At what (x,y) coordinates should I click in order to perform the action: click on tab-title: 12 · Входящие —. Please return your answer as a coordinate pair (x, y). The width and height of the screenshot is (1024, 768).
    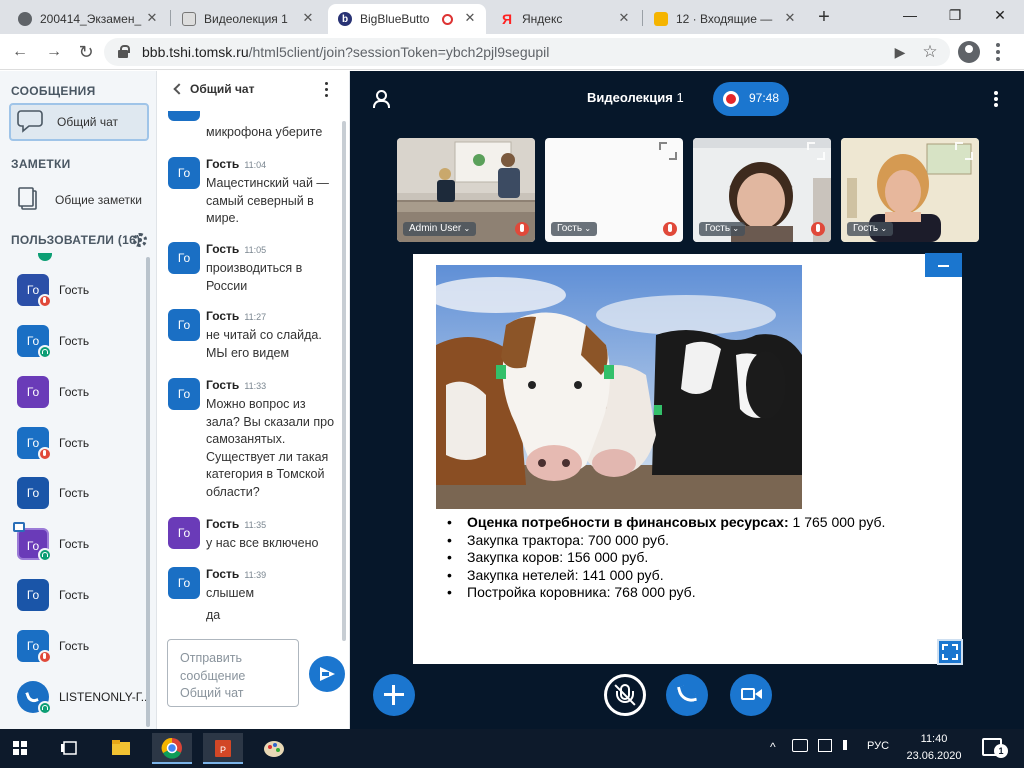
    Looking at the image, I should click on (724, 19).